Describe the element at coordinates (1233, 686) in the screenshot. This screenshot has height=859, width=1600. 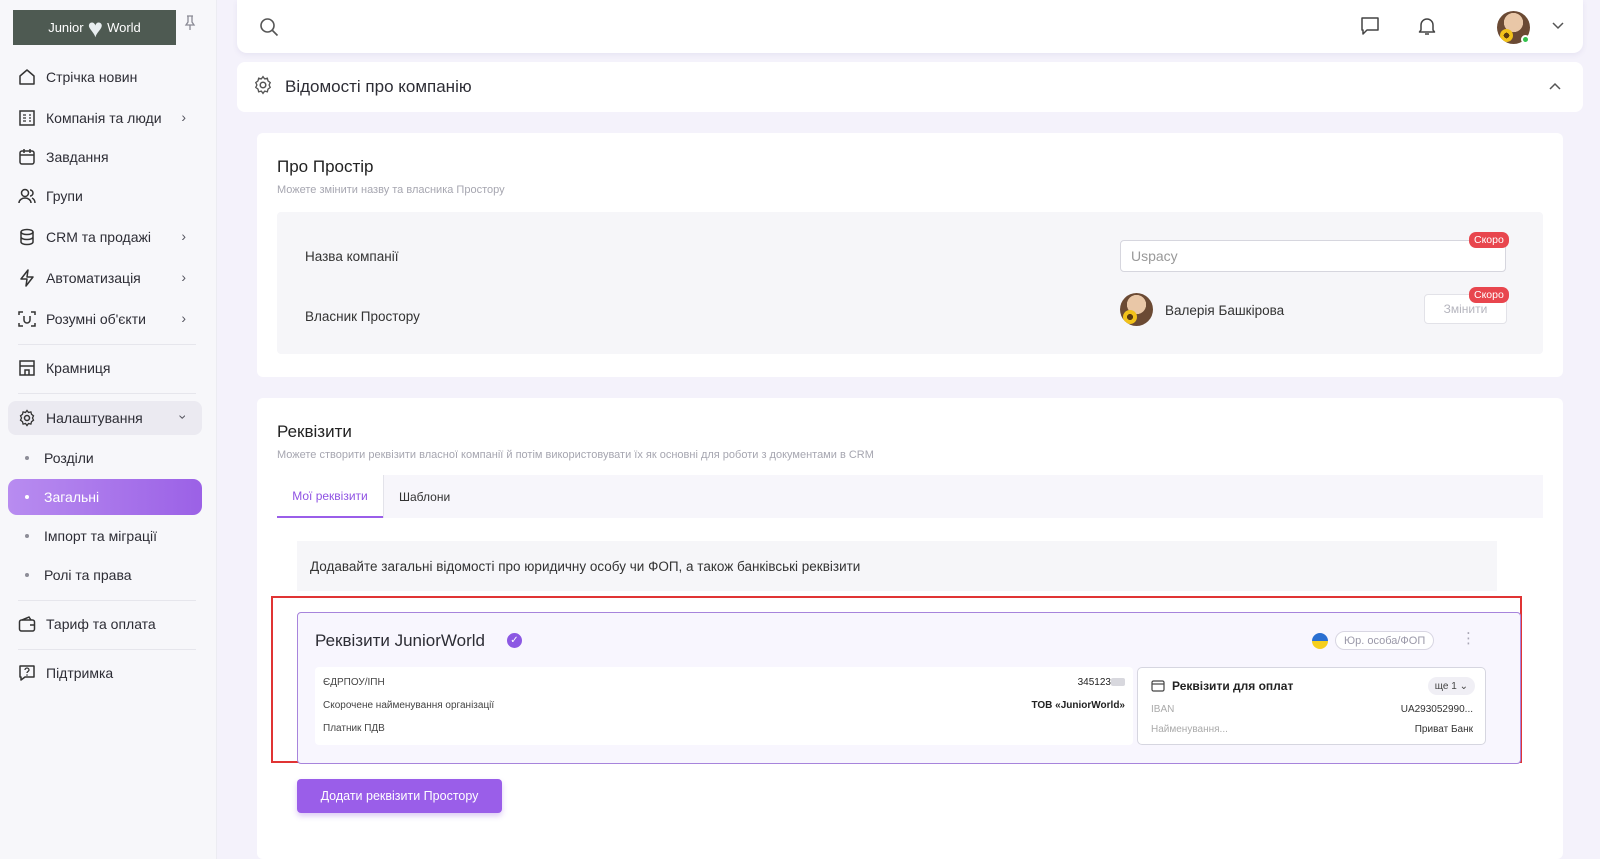
I see `payment-title: Реквізити для оплат` at that location.